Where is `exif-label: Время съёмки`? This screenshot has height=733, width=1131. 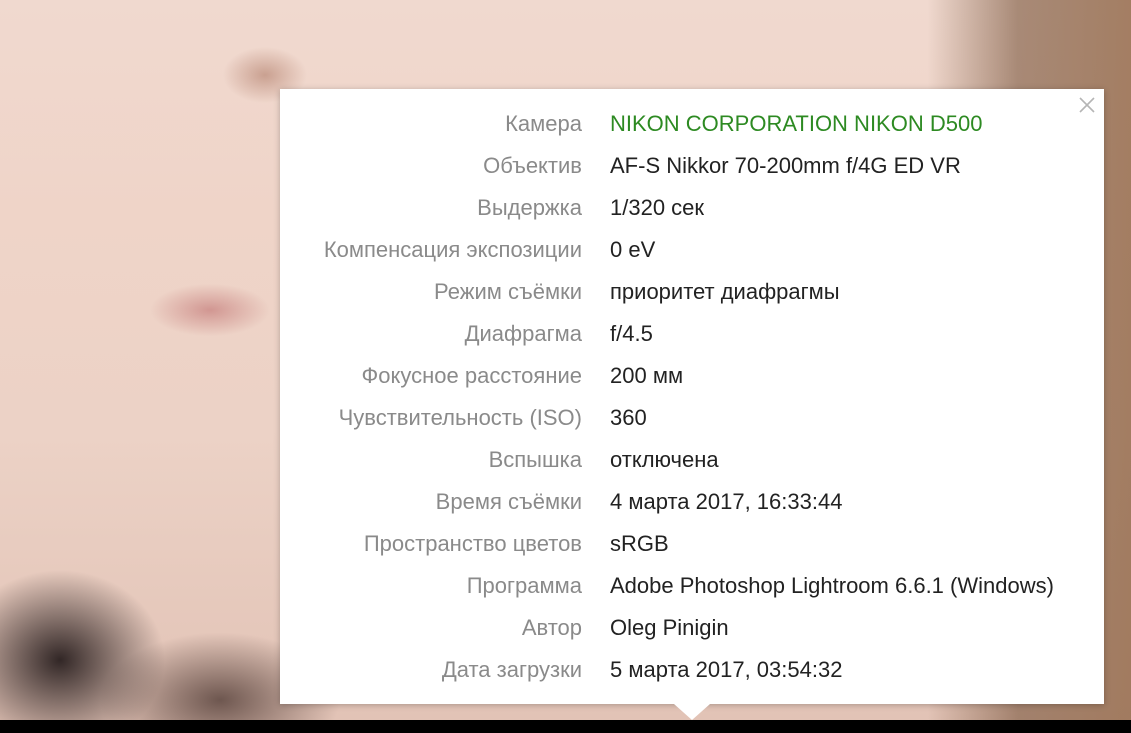
exif-label: Время съёмки is located at coordinates (508, 501).